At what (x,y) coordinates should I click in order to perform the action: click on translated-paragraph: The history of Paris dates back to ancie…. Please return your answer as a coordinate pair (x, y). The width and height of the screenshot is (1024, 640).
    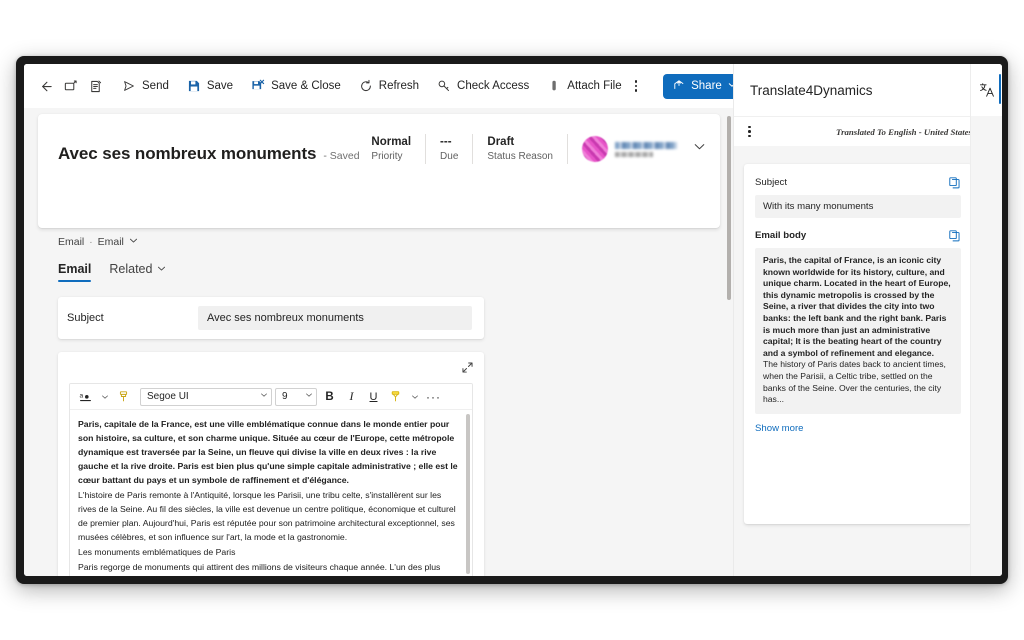
    Looking at the image, I should click on (854, 382).